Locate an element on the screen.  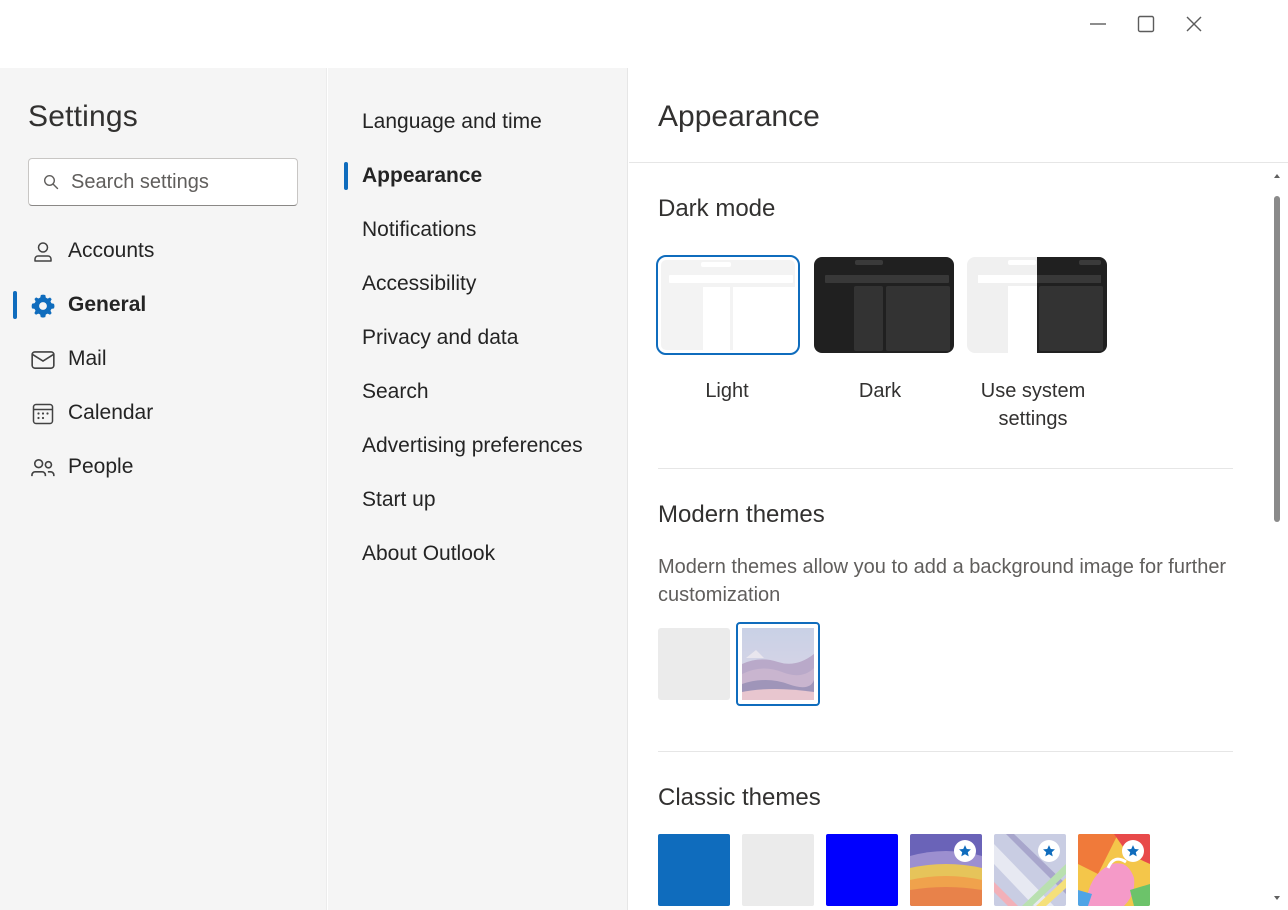
close-button is located at coordinates (1194, 24).